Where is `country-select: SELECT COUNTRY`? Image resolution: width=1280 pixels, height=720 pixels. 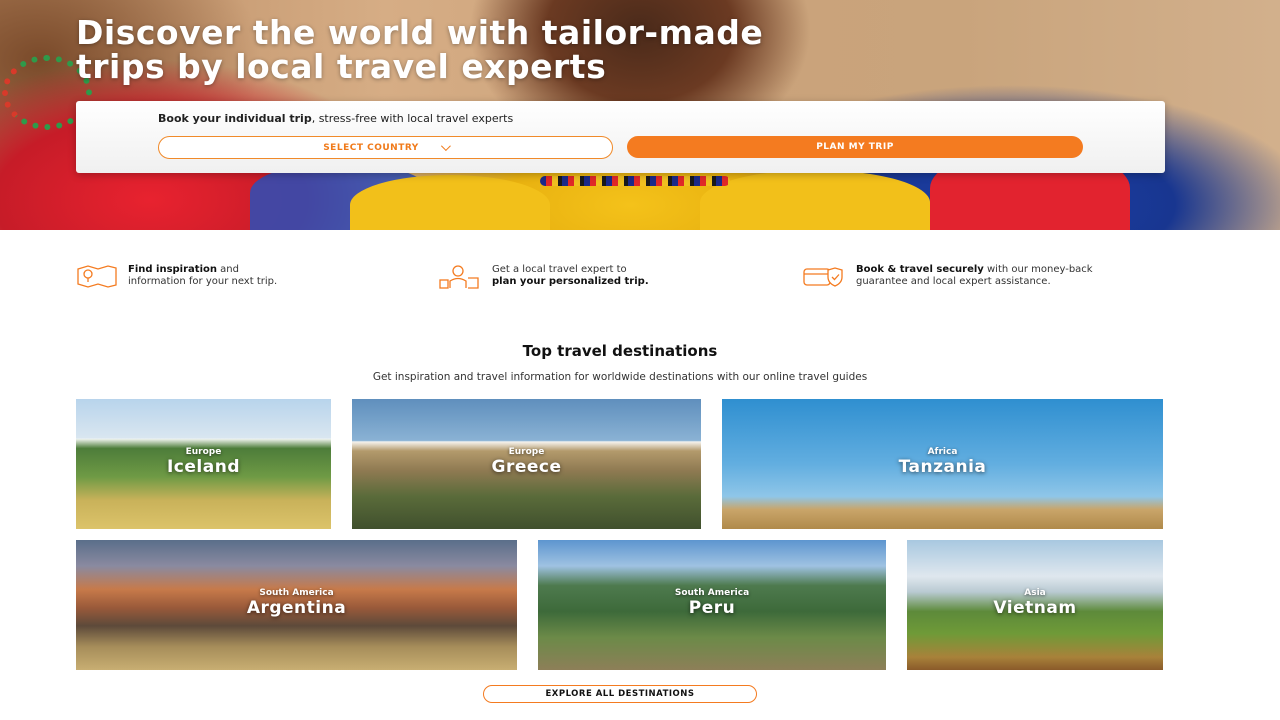 country-select: SELECT COUNTRY is located at coordinates (385, 147).